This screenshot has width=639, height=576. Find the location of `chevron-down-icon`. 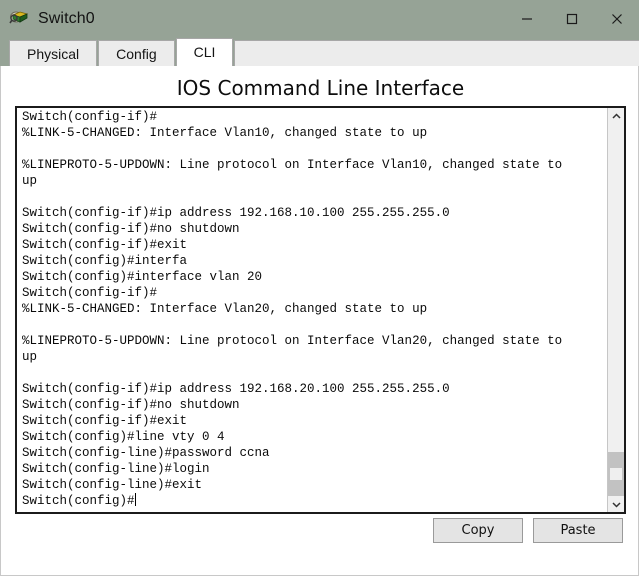

chevron-down-icon is located at coordinates (616, 504).